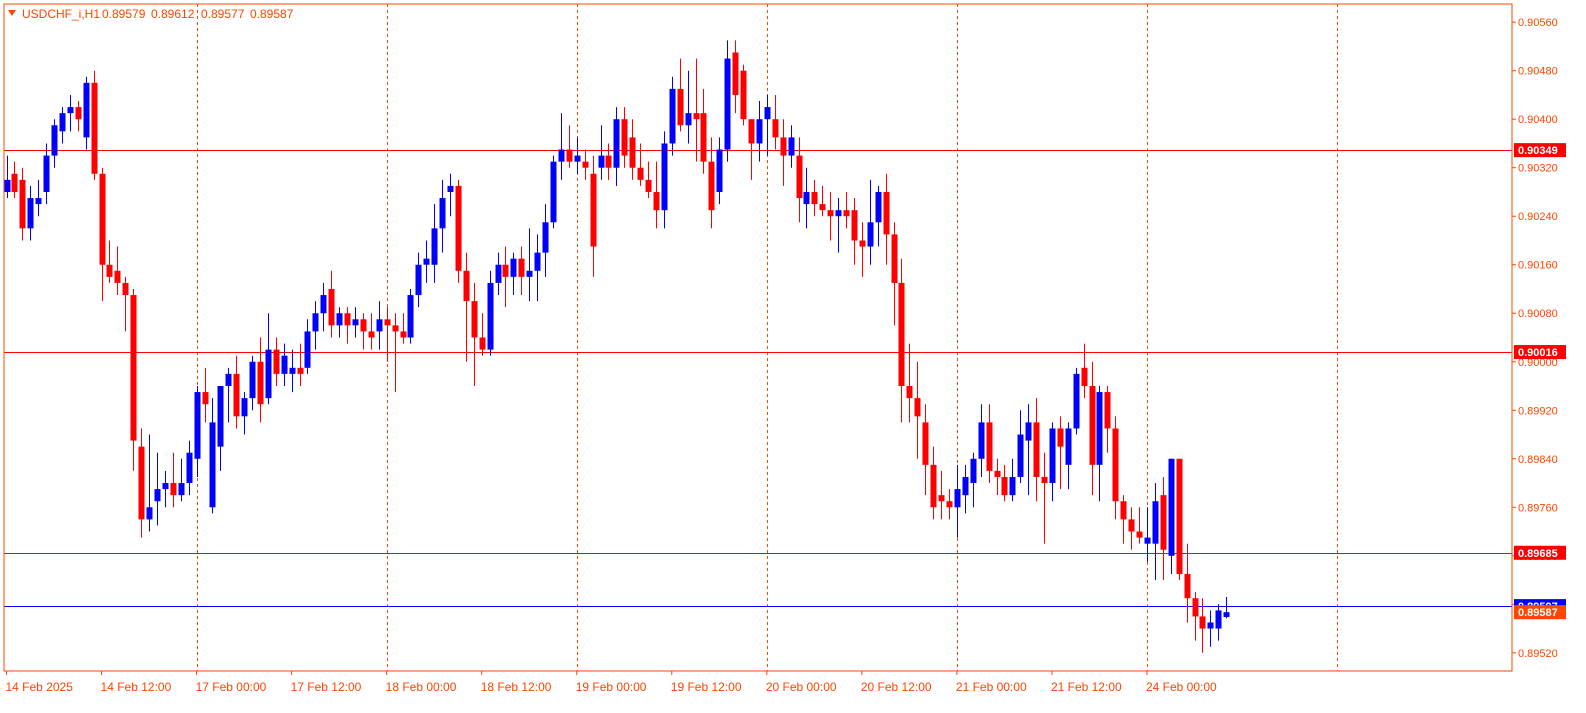 The width and height of the screenshot is (1586, 713). What do you see at coordinates (801, 687) in the screenshot?
I see `x-tick-label: 20 Feb 00:00` at bounding box center [801, 687].